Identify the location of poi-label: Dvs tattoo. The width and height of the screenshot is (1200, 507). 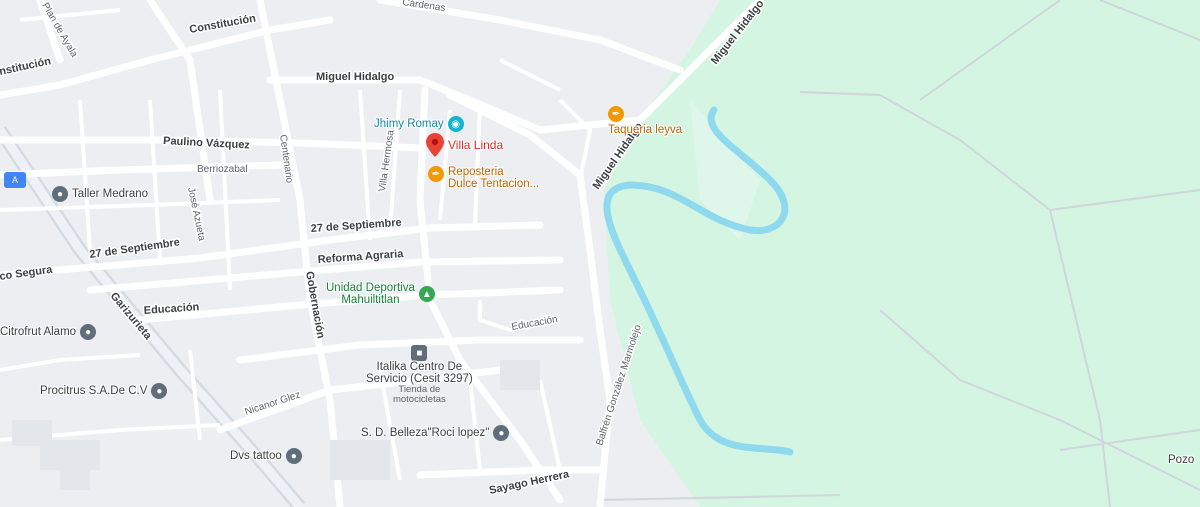
(256, 456).